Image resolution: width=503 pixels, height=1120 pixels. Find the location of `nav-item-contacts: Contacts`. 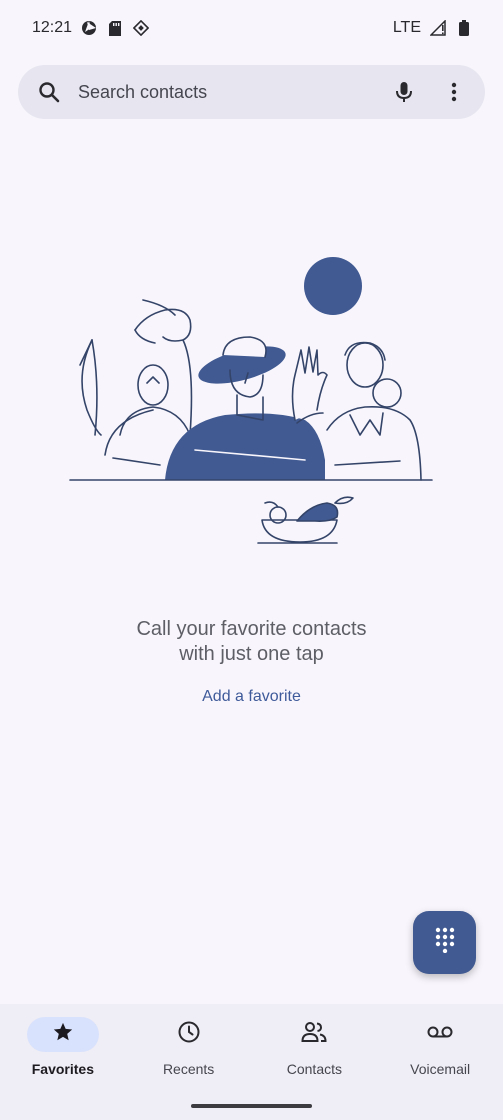

nav-item-contacts: Contacts is located at coordinates (315, 1062).